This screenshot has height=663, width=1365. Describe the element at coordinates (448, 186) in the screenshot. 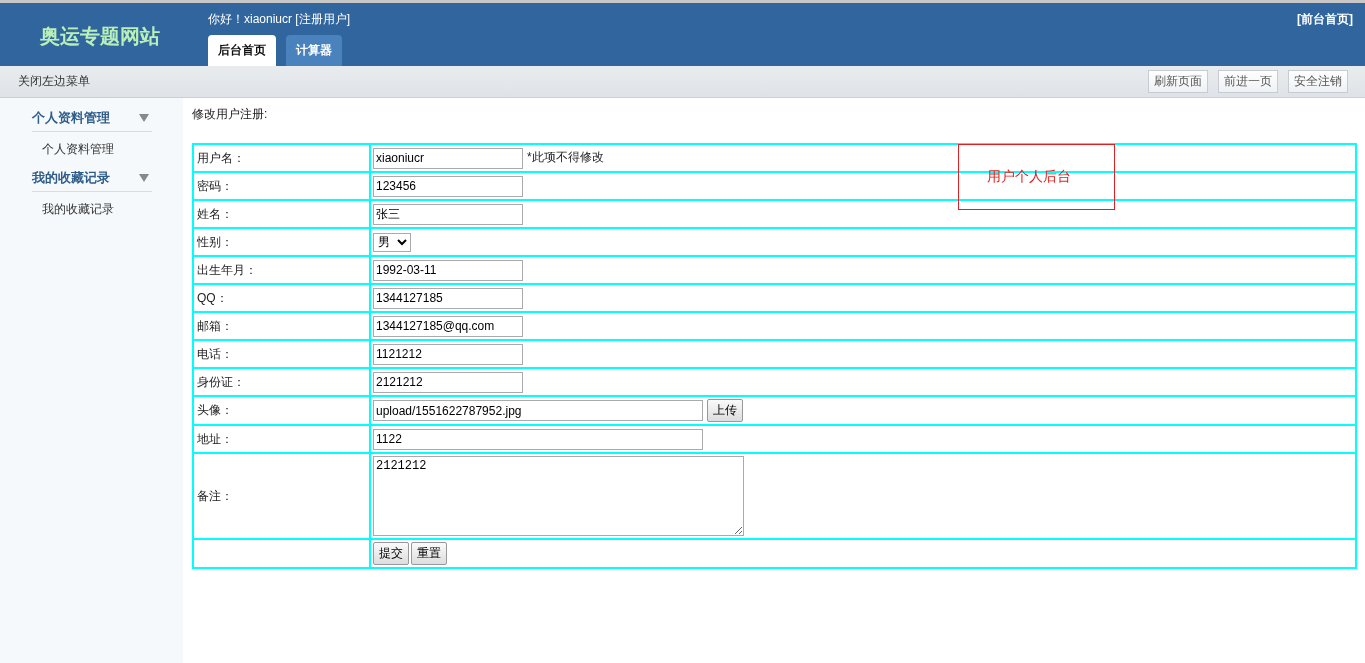

I see `input-field: 123456` at that location.